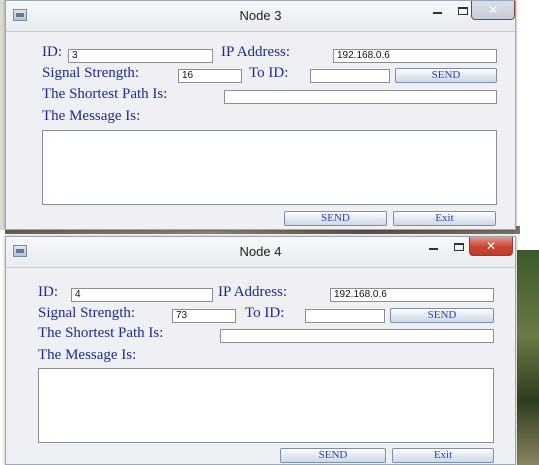 The width and height of the screenshot is (539, 465). What do you see at coordinates (142, 295) in the screenshot?
I see `id-field: 4` at bounding box center [142, 295].